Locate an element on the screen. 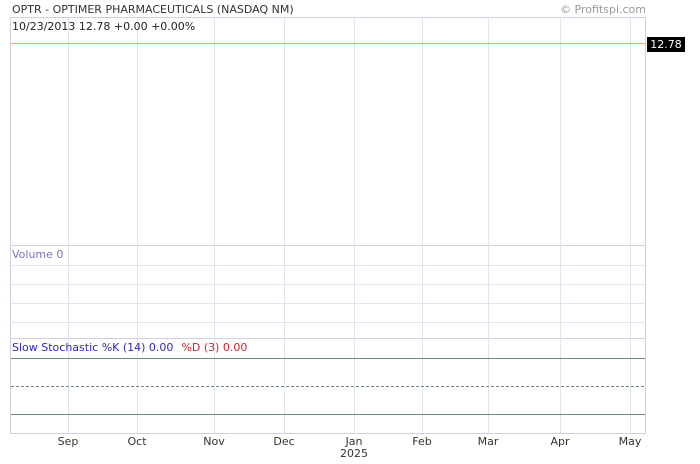 The height and width of the screenshot is (464, 700). month-label: Feb is located at coordinates (421, 441).